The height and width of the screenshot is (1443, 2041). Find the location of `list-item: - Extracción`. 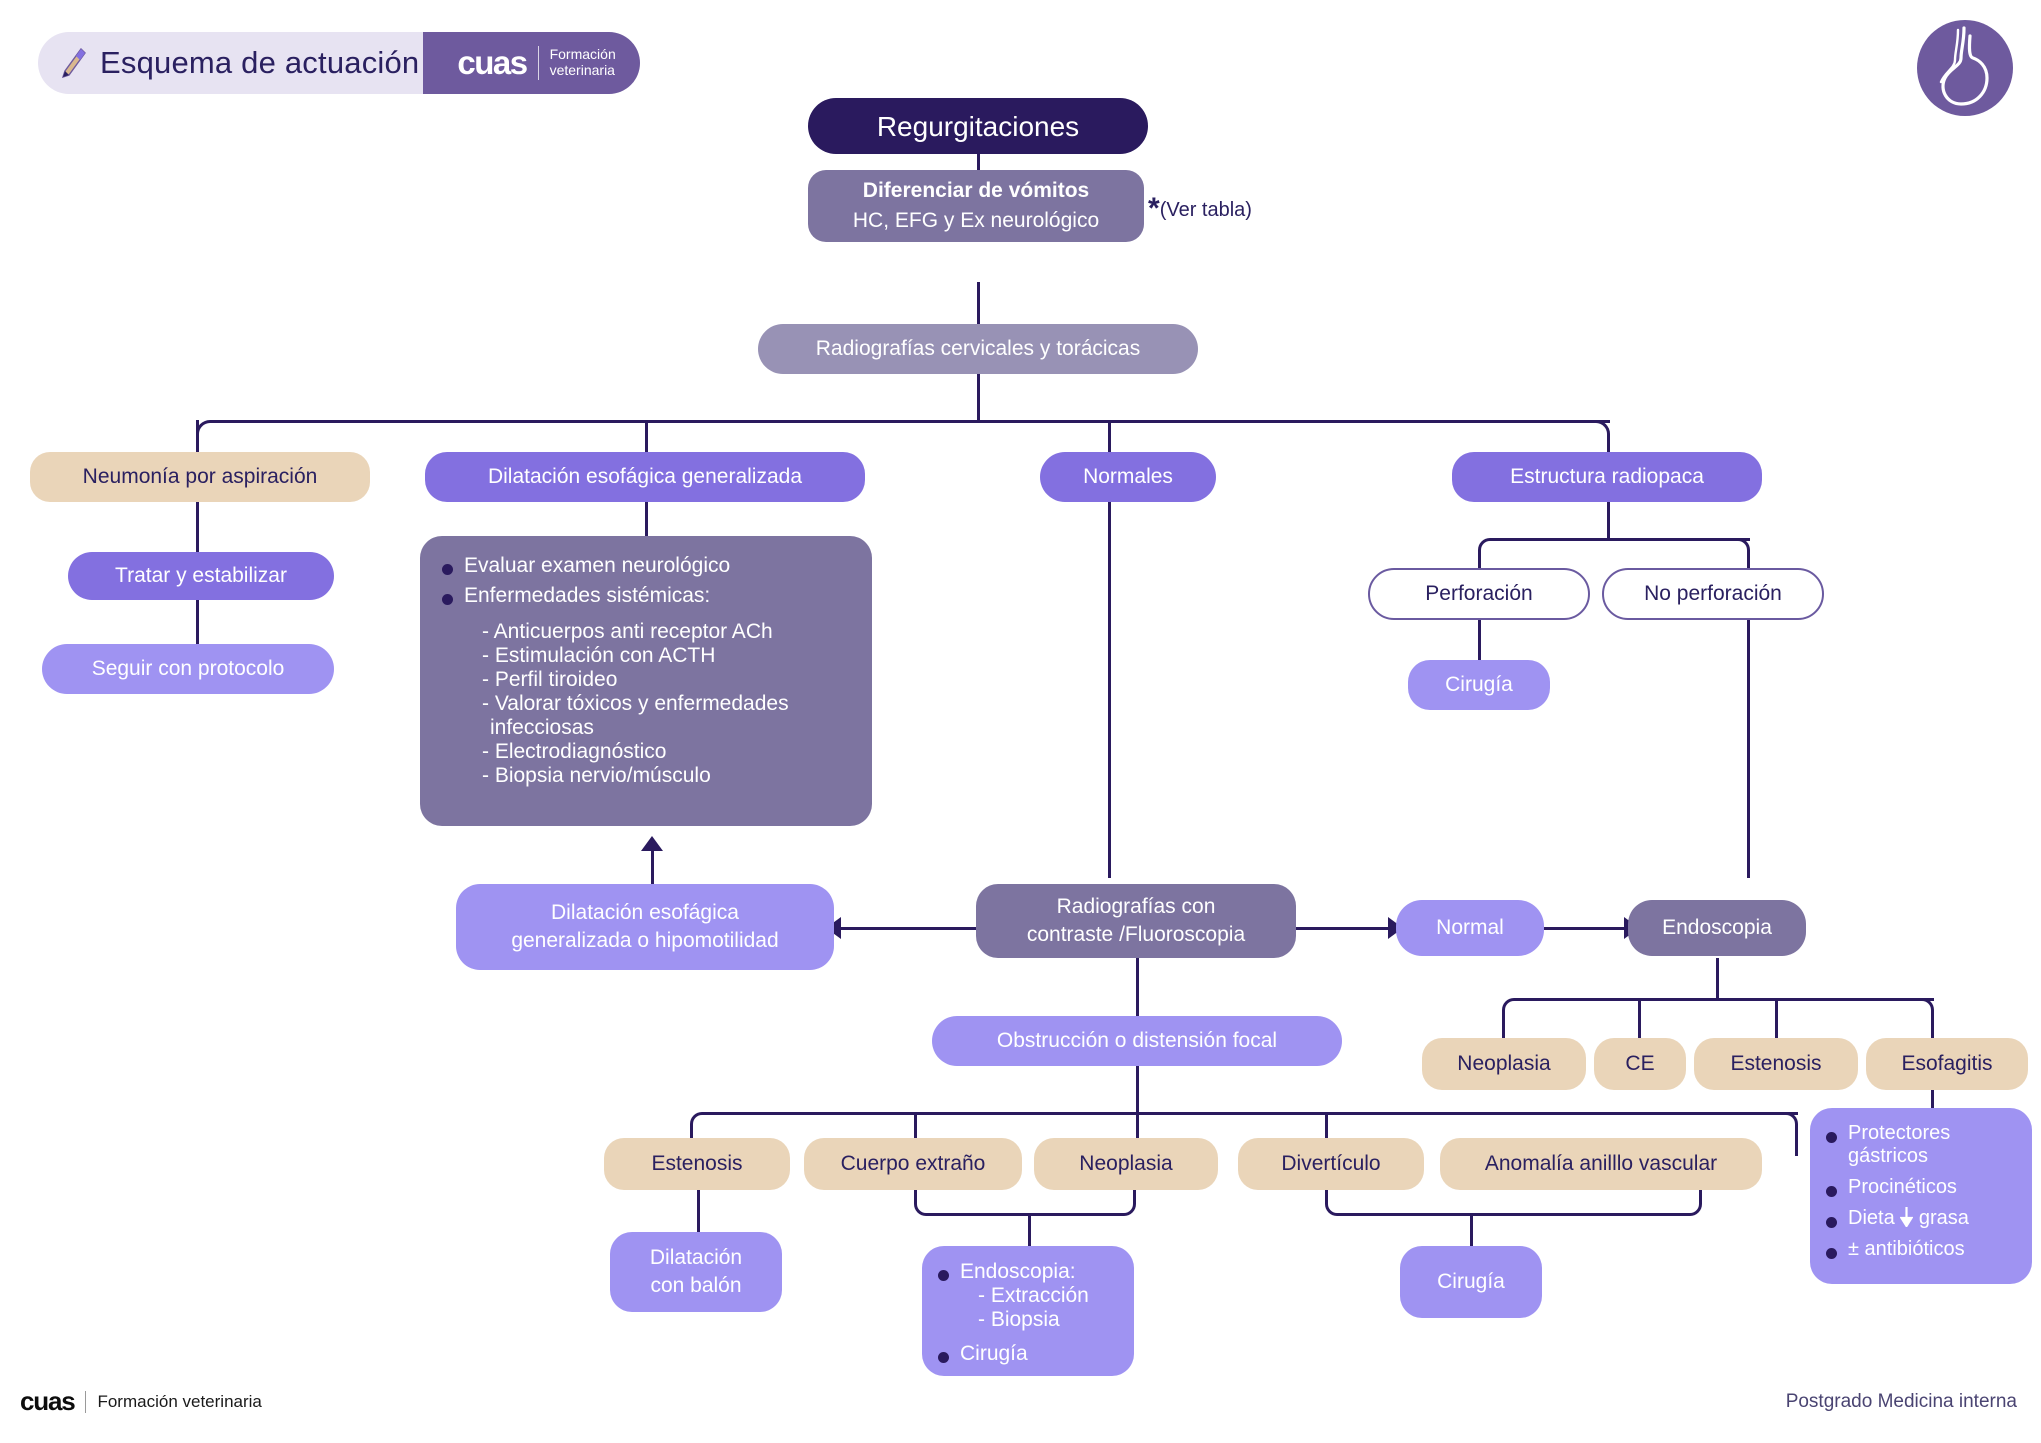

list-item: - Extracción is located at coordinates (1033, 1295).